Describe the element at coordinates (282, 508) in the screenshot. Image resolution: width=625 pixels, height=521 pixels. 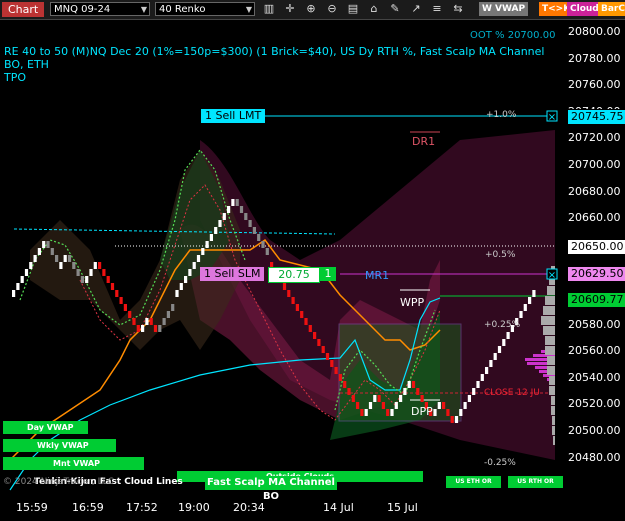
I see `time-axis: 15:59 16:59 17:52 19:00 20:34 14 Jul 15 Jul` at that location.